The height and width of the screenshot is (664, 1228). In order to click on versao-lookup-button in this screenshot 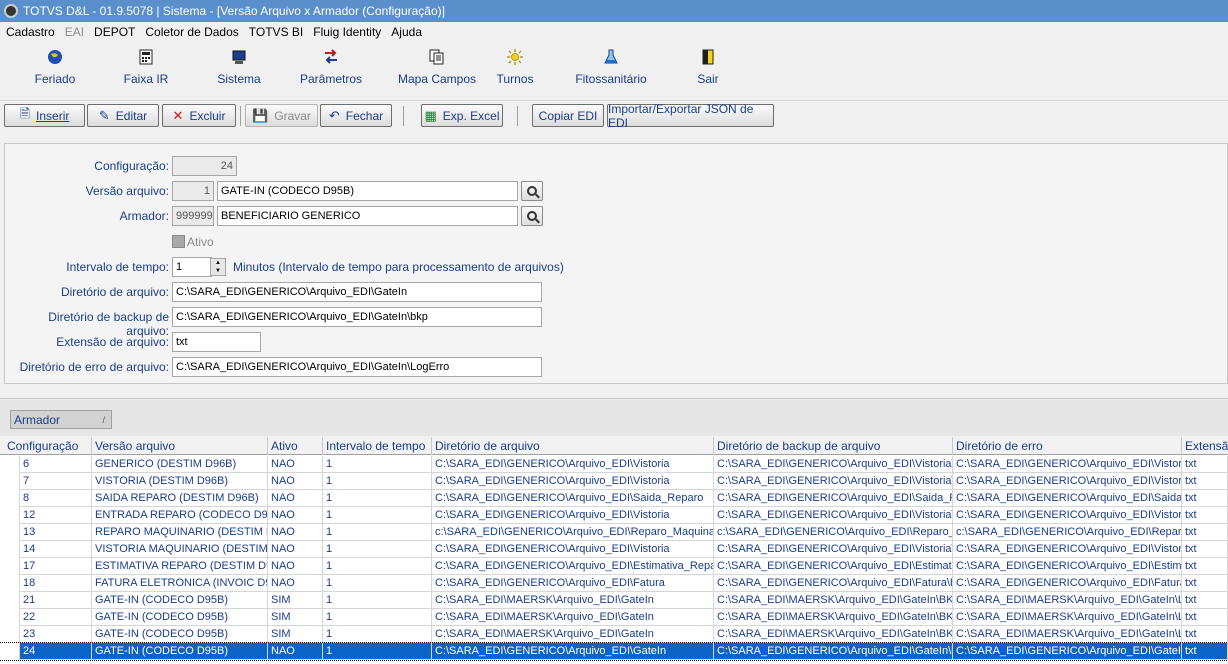, I will do `click(532, 191)`.